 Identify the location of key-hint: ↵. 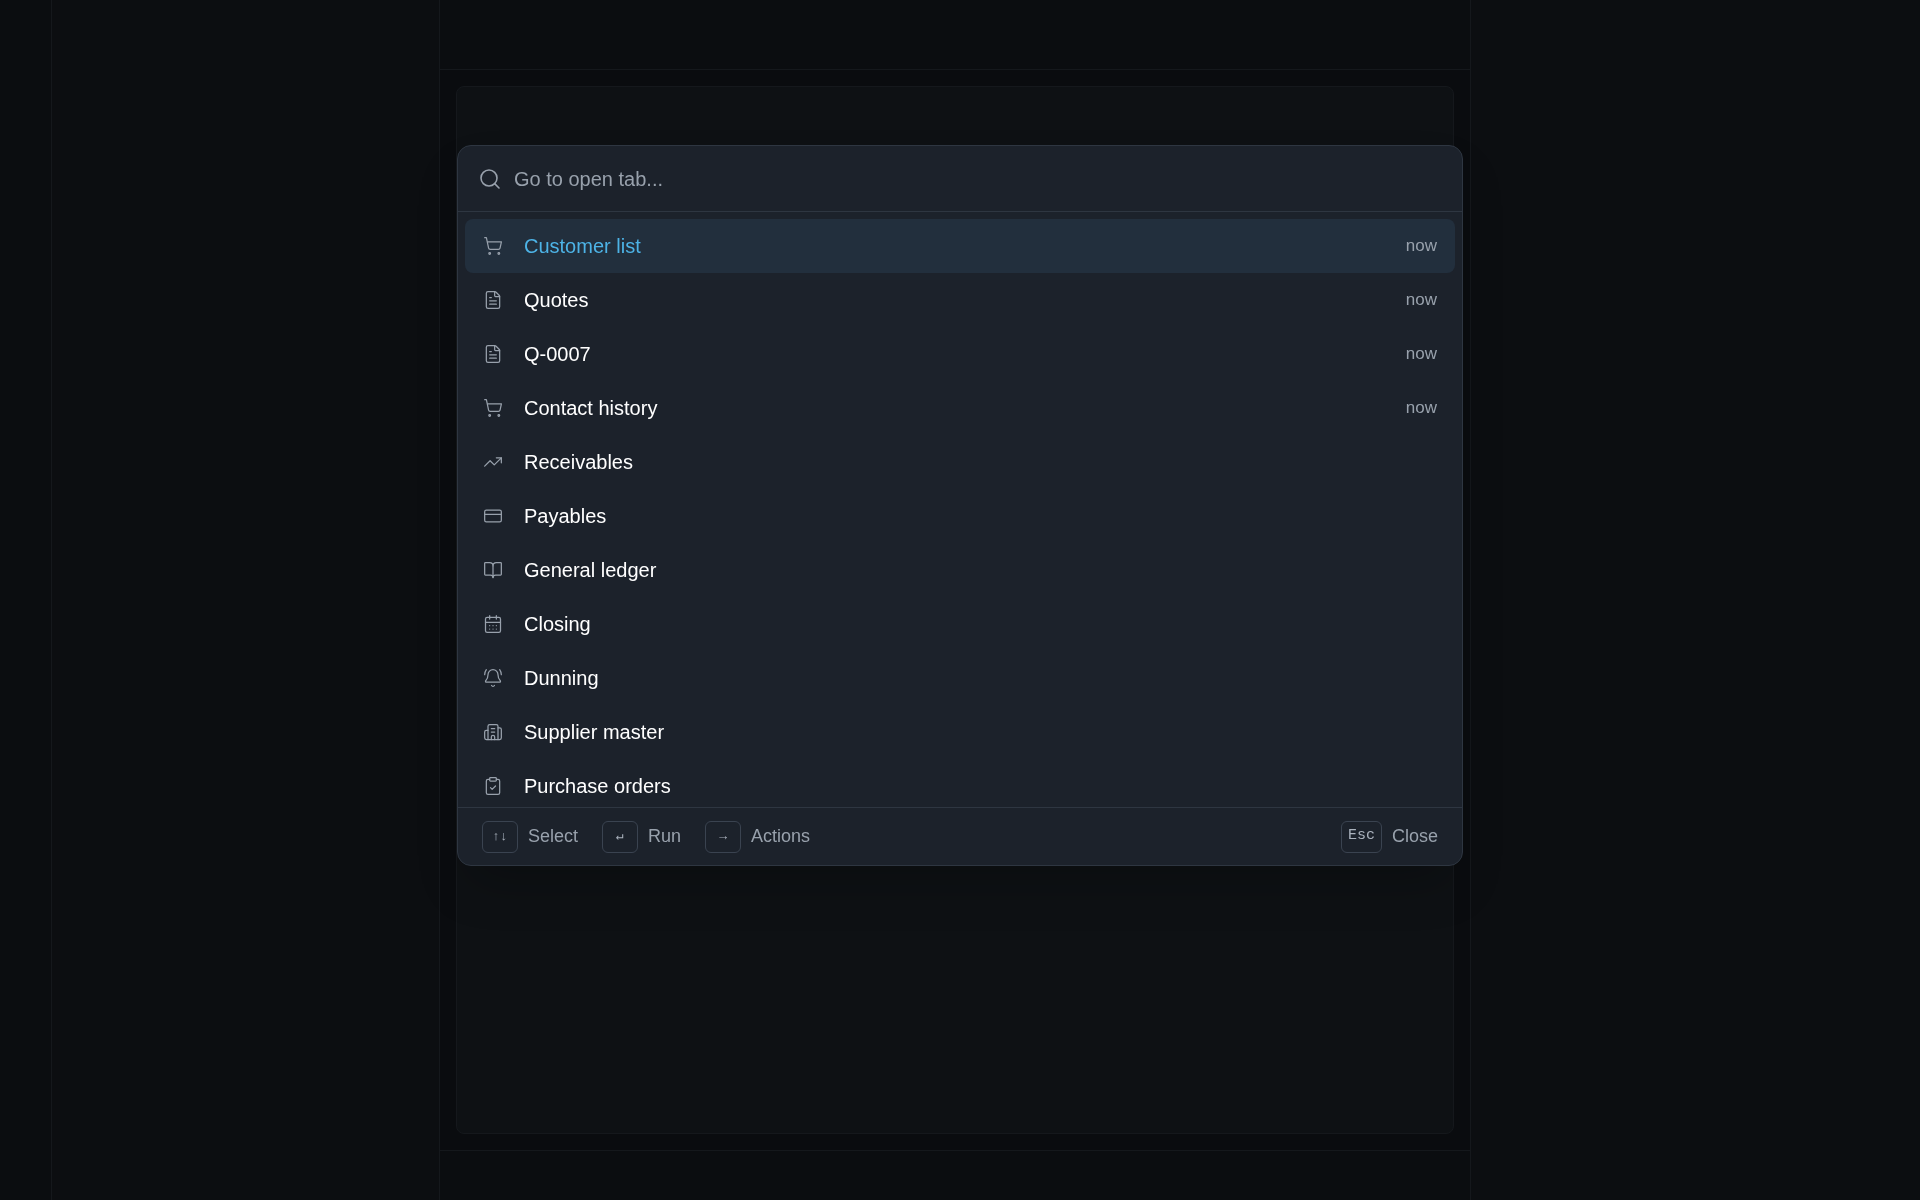
(620, 836).